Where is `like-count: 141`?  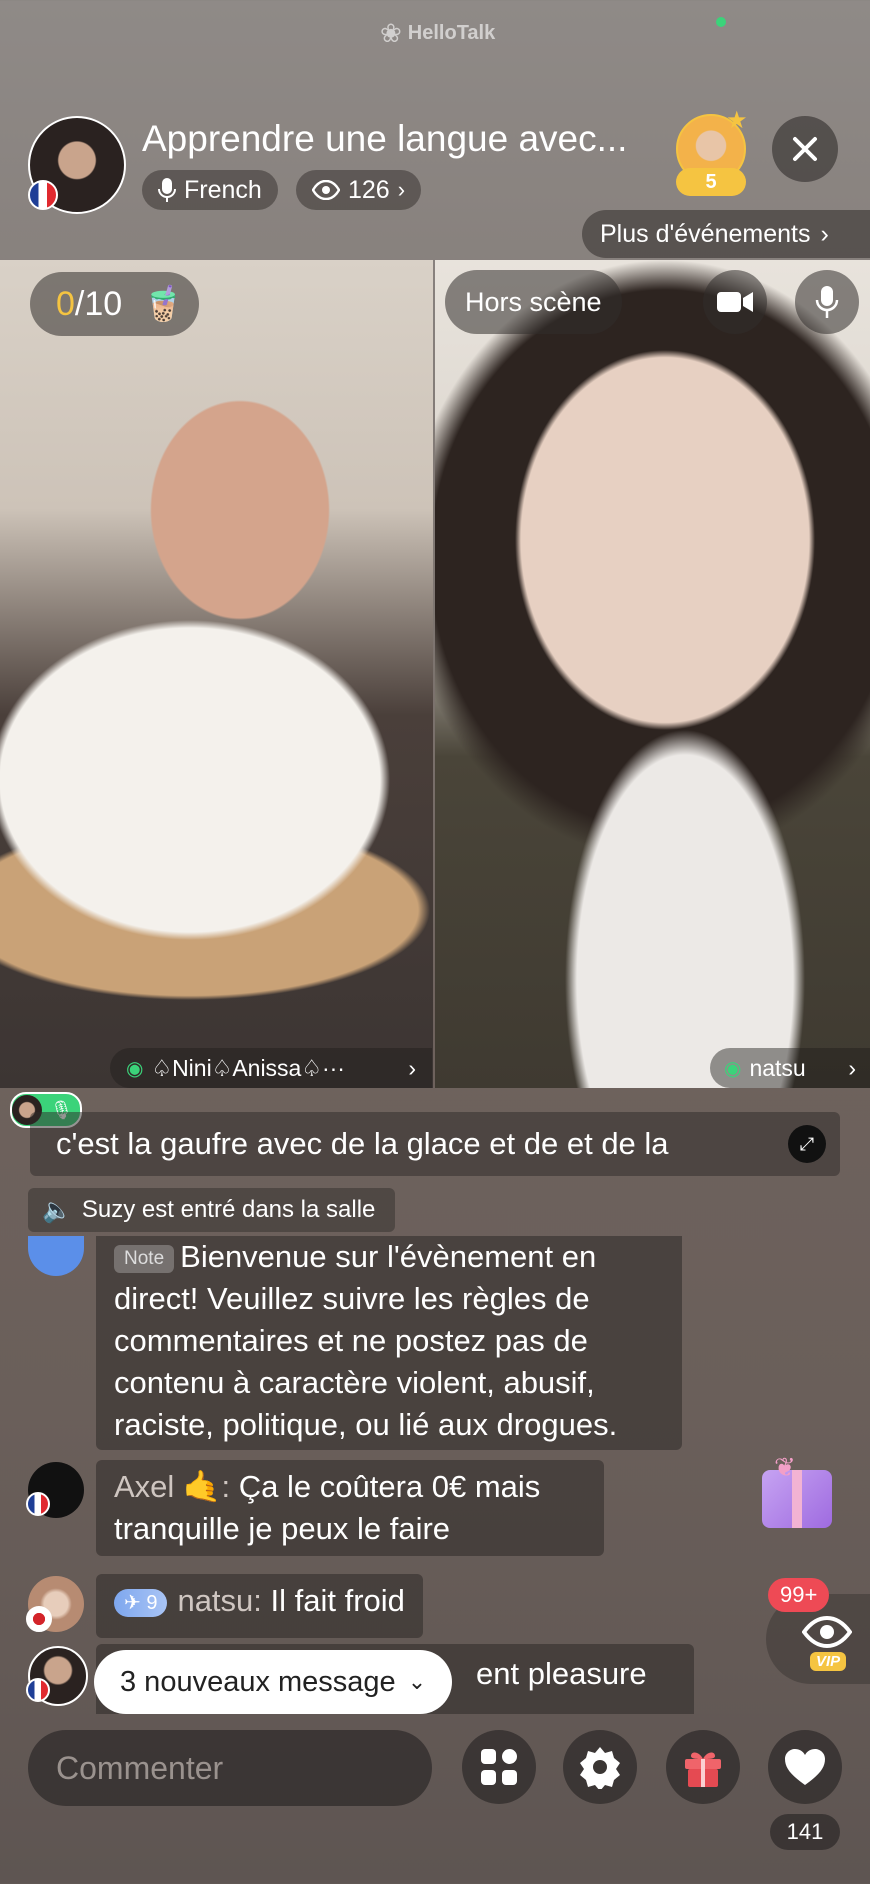 like-count: 141 is located at coordinates (805, 1832).